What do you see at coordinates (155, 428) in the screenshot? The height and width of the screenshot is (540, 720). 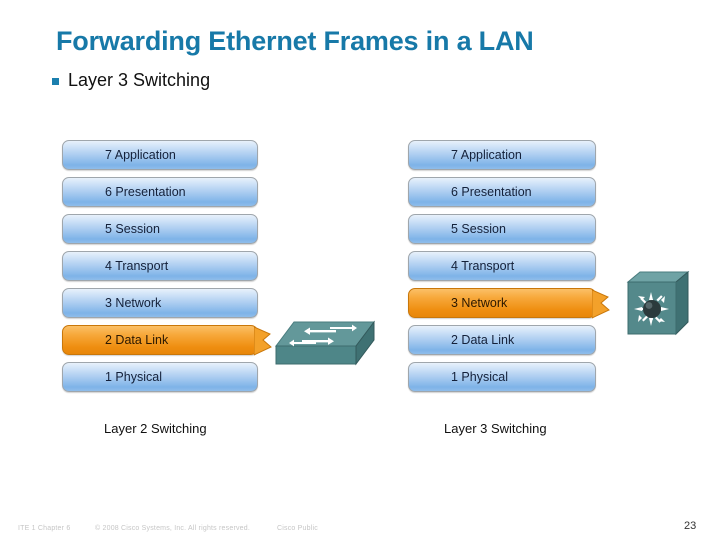 I see `caption-layer2-switching: Layer 2 Switching` at bounding box center [155, 428].